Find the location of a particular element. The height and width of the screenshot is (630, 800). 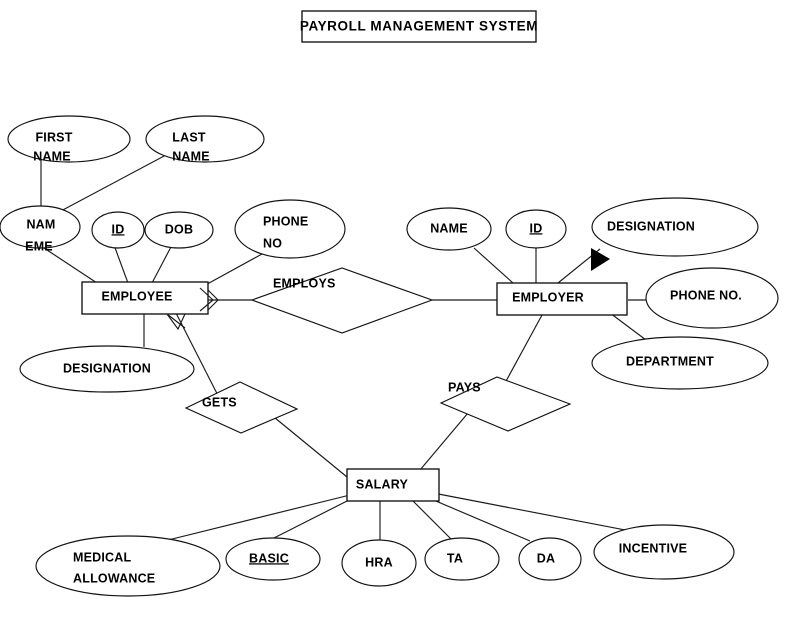

attribute-da-label: DA is located at coordinates (546, 558).